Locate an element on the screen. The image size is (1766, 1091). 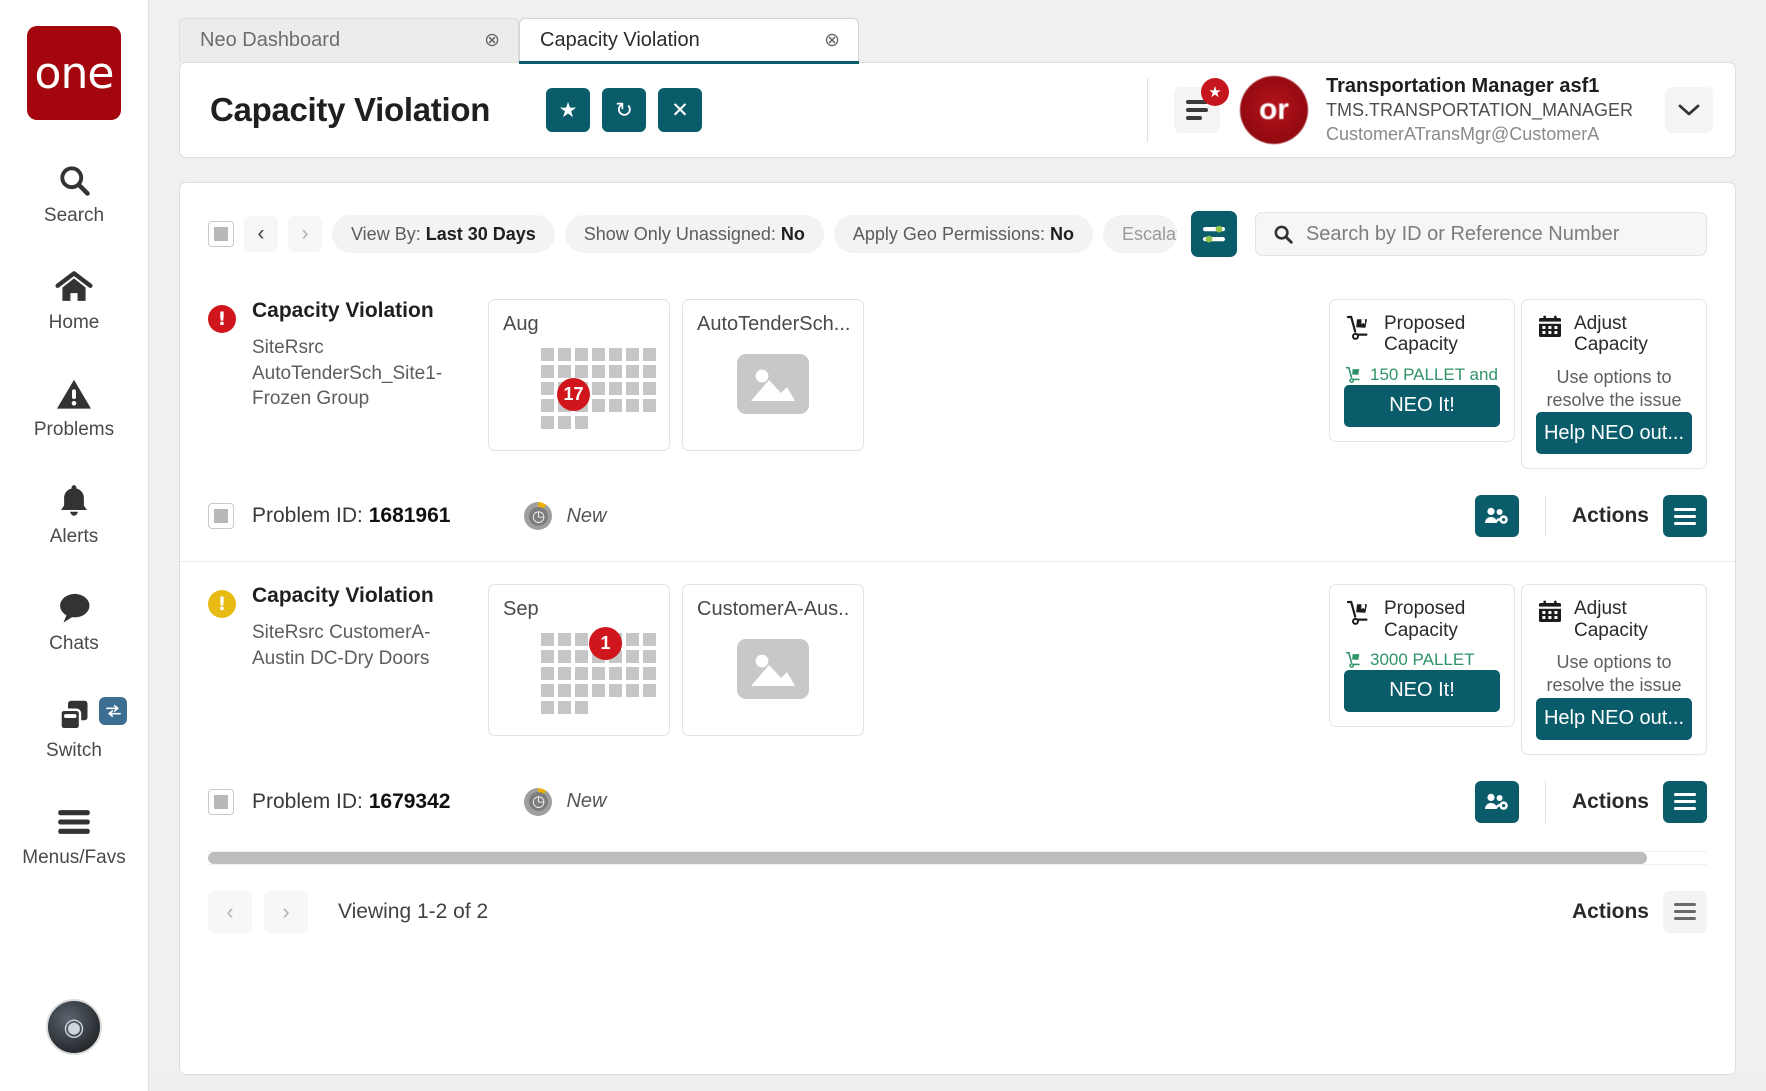
card-subtitle: Use options to resolve the issue is located at coordinates (1614, 388).